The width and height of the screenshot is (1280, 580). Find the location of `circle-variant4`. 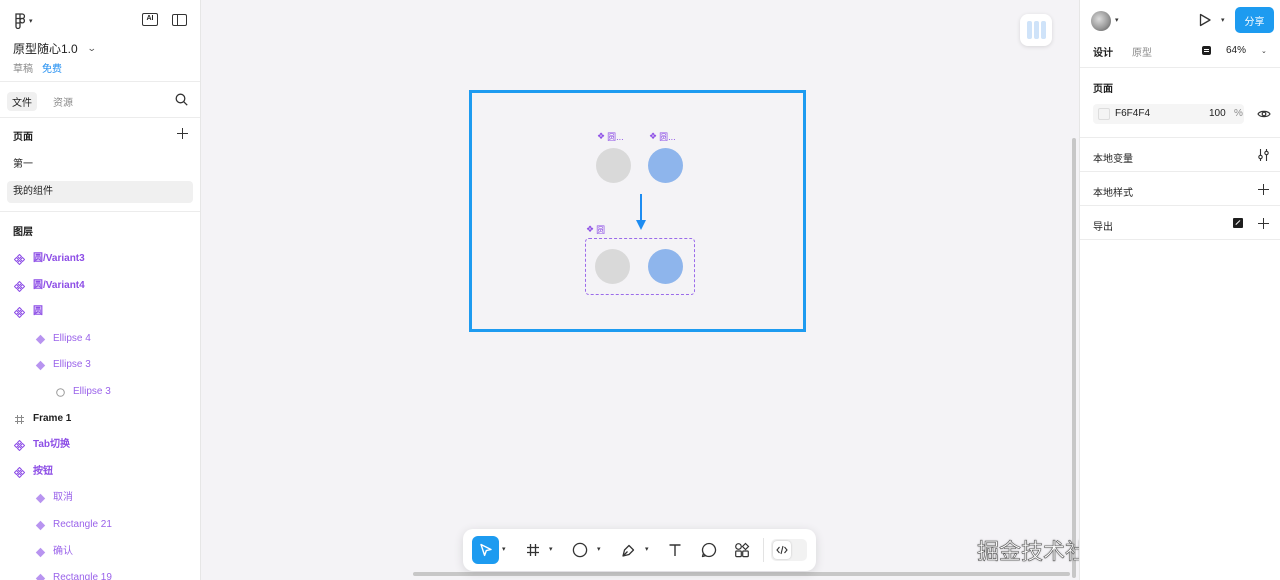

circle-variant4 is located at coordinates (665, 165).